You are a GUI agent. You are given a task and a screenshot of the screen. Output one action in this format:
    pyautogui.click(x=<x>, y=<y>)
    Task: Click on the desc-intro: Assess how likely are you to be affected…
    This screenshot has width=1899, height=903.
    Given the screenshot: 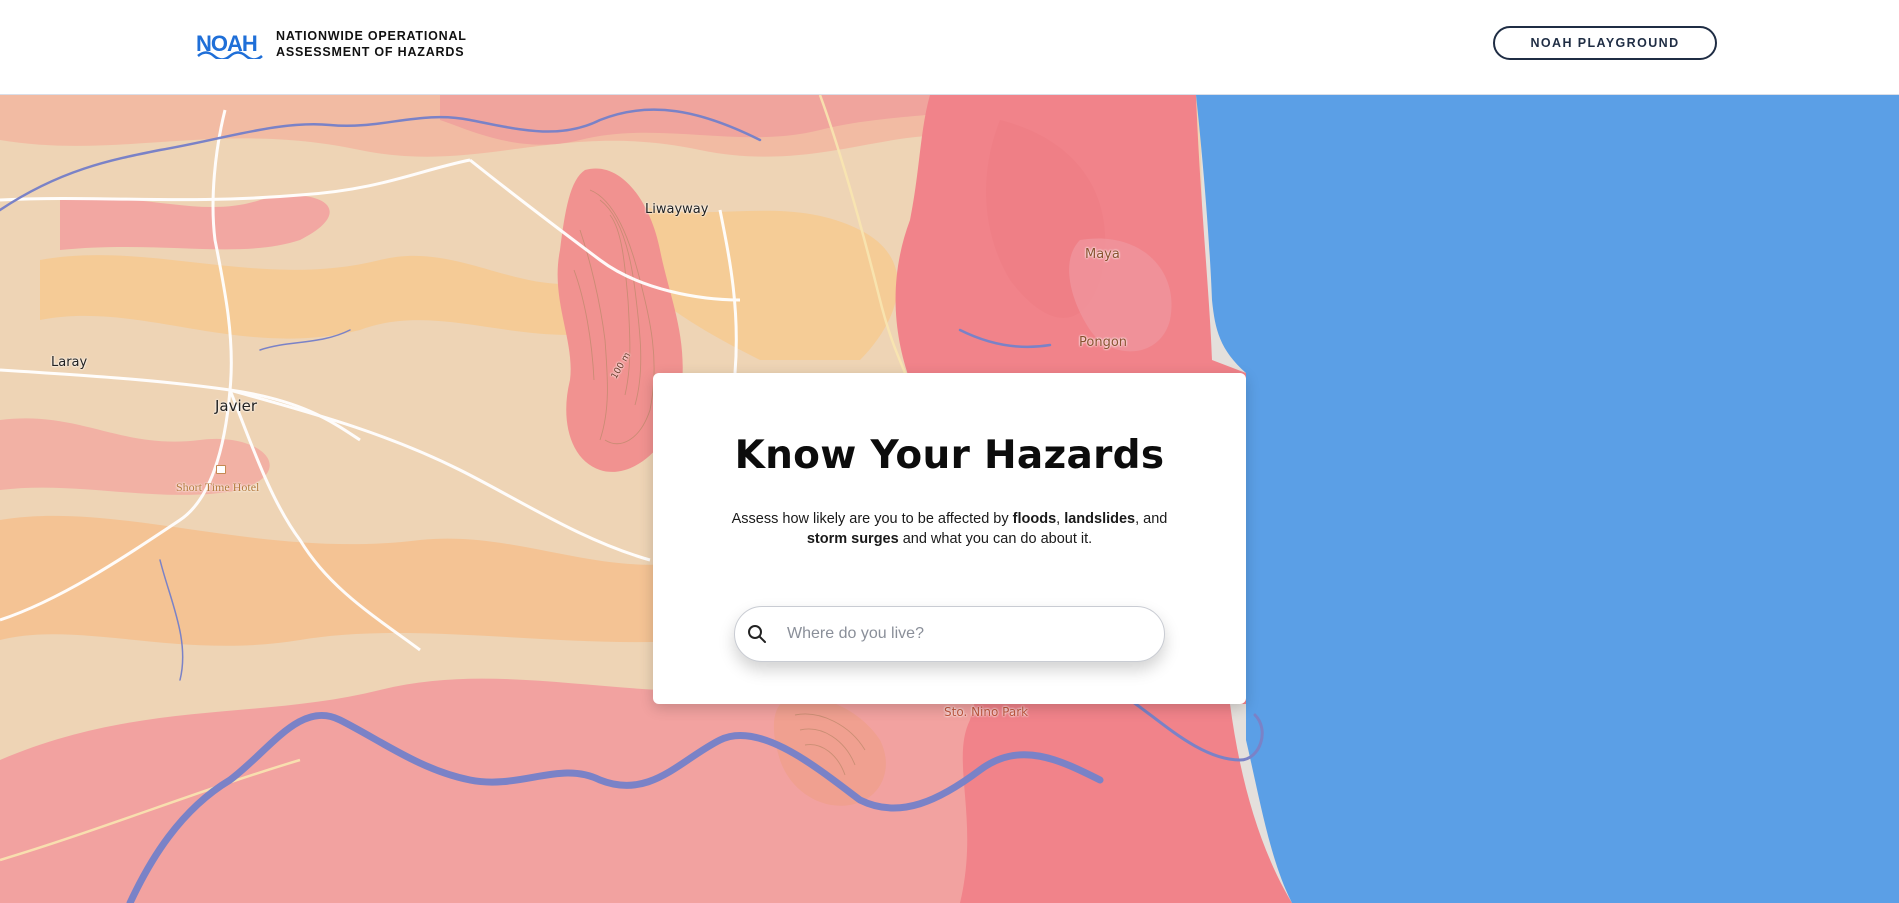 What is the action you would take?
    pyautogui.click(x=872, y=519)
    